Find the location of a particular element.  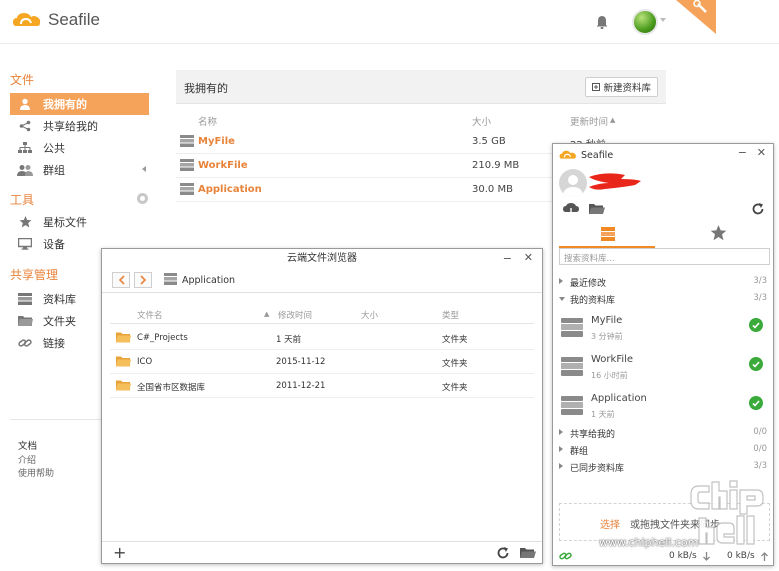

link-icon is located at coordinates (565, 556).